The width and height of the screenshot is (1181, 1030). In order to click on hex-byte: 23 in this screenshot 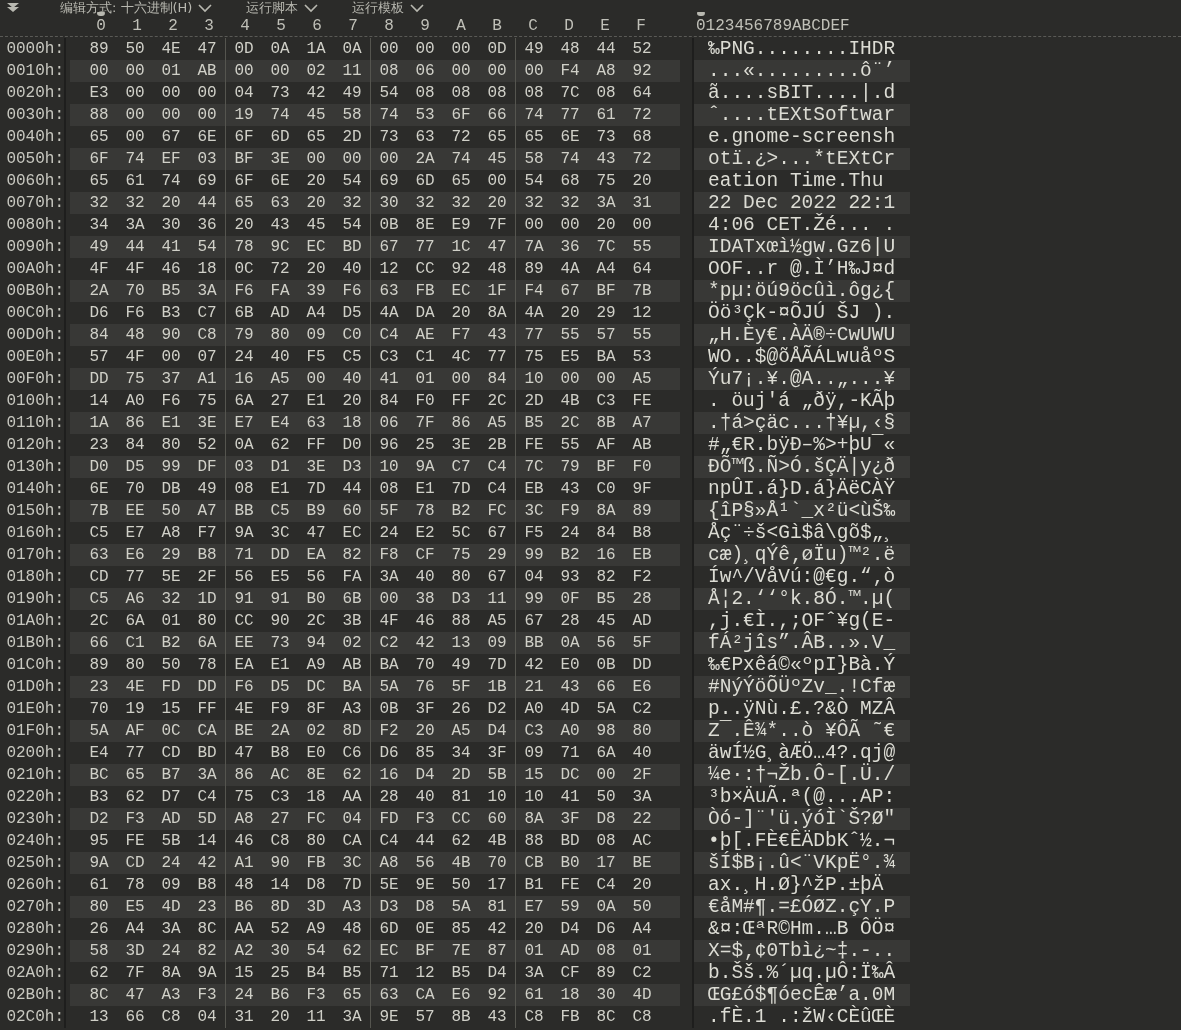, I will do `click(99, 445)`.